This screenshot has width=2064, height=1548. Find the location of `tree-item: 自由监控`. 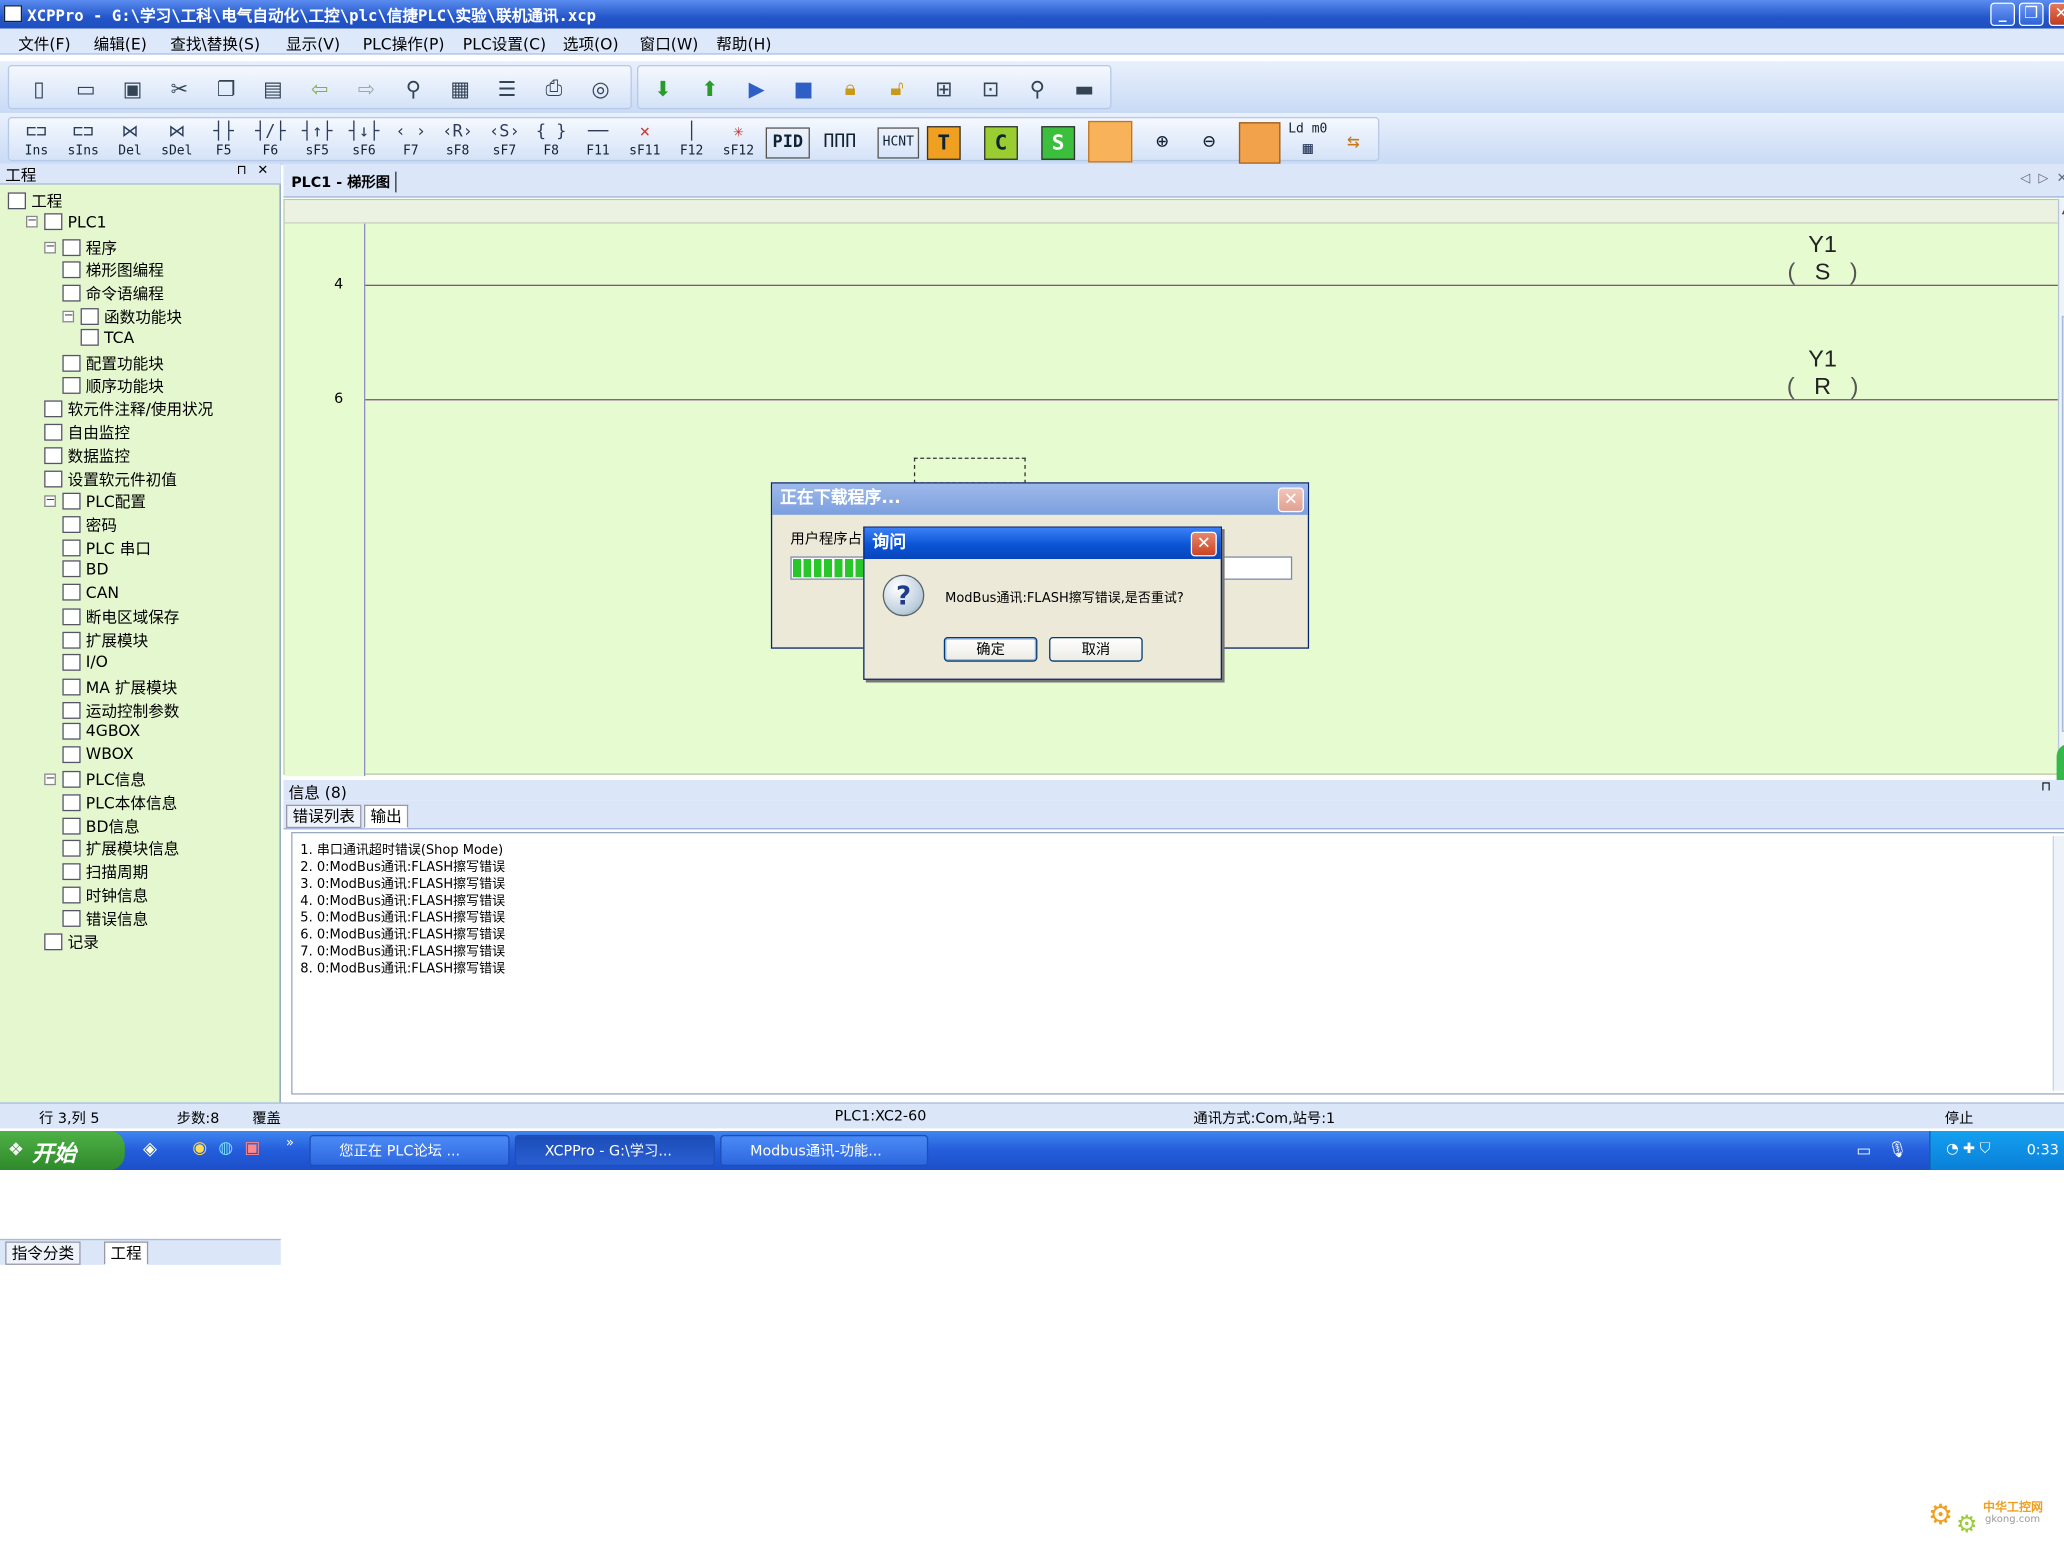

tree-item: 自由监控 is located at coordinates (87, 432).